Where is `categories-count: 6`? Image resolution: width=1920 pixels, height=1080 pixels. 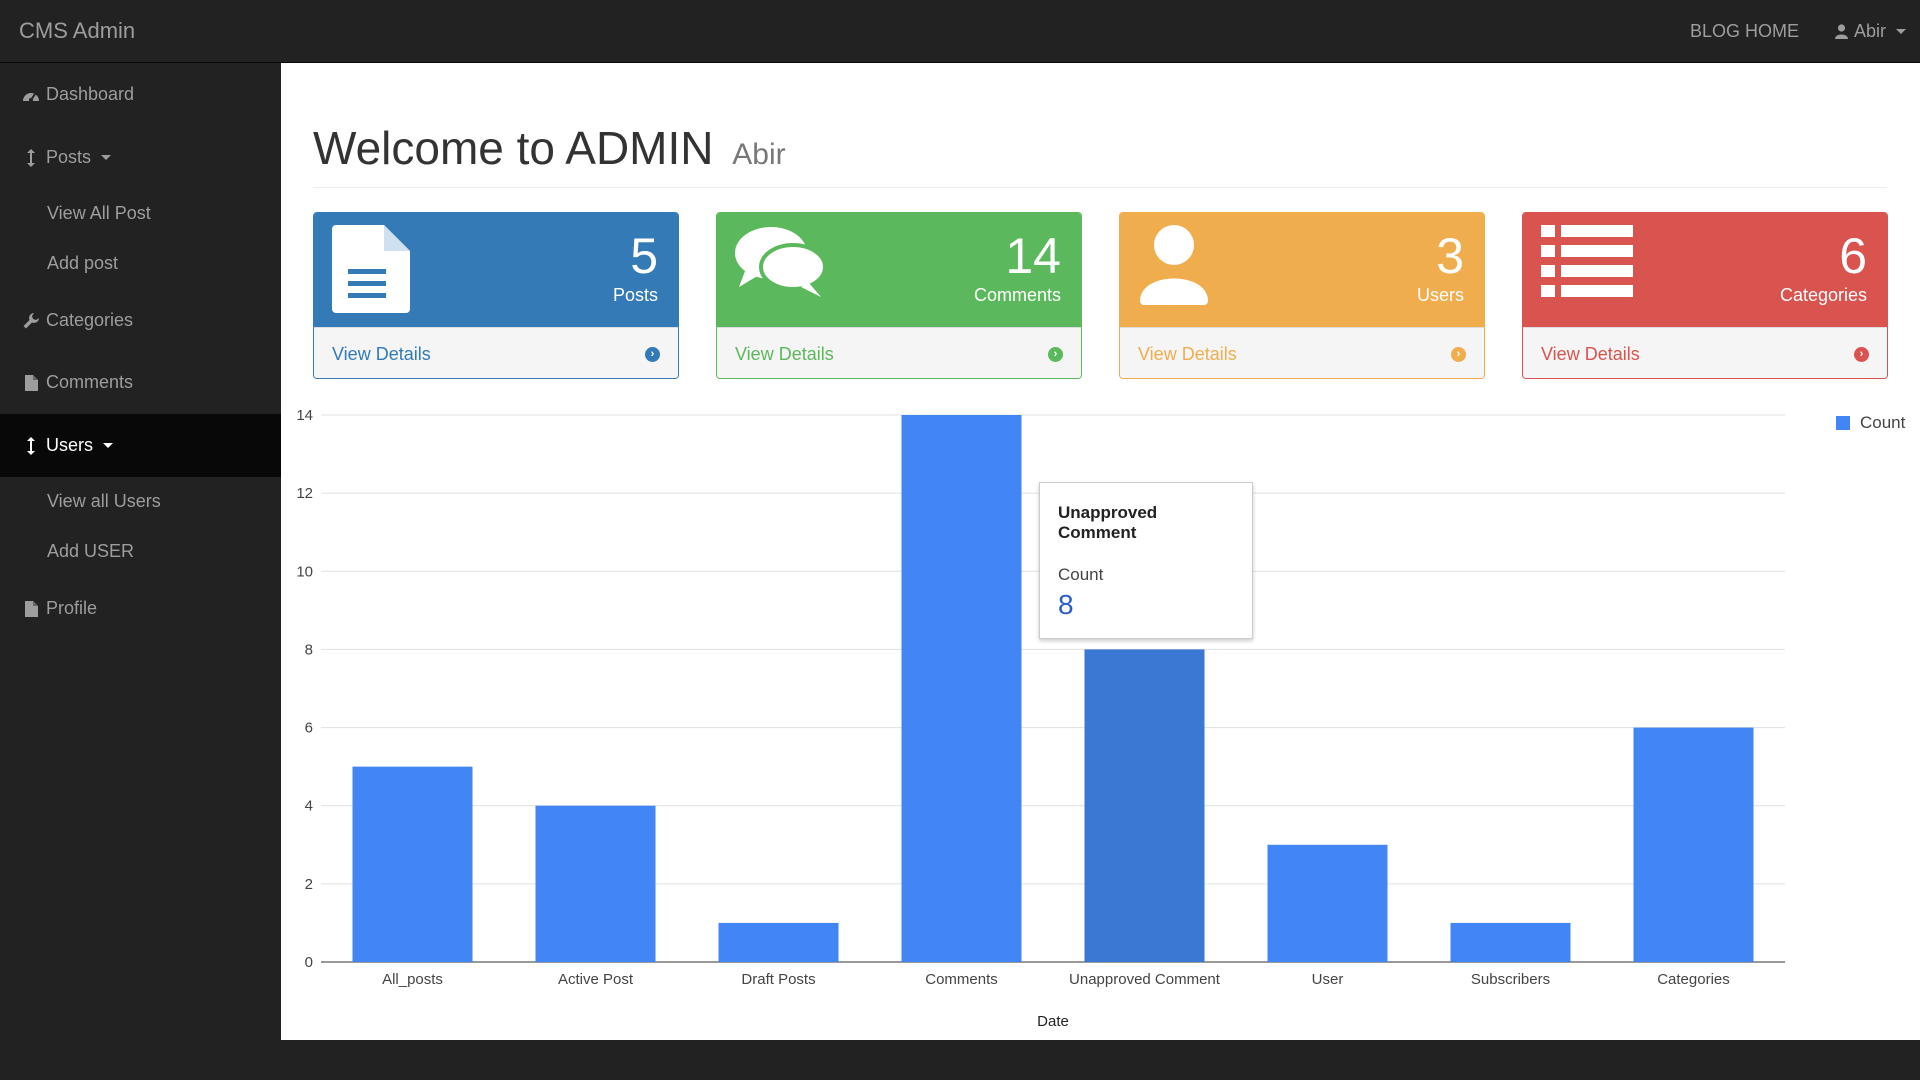 categories-count: 6 is located at coordinates (1853, 256).